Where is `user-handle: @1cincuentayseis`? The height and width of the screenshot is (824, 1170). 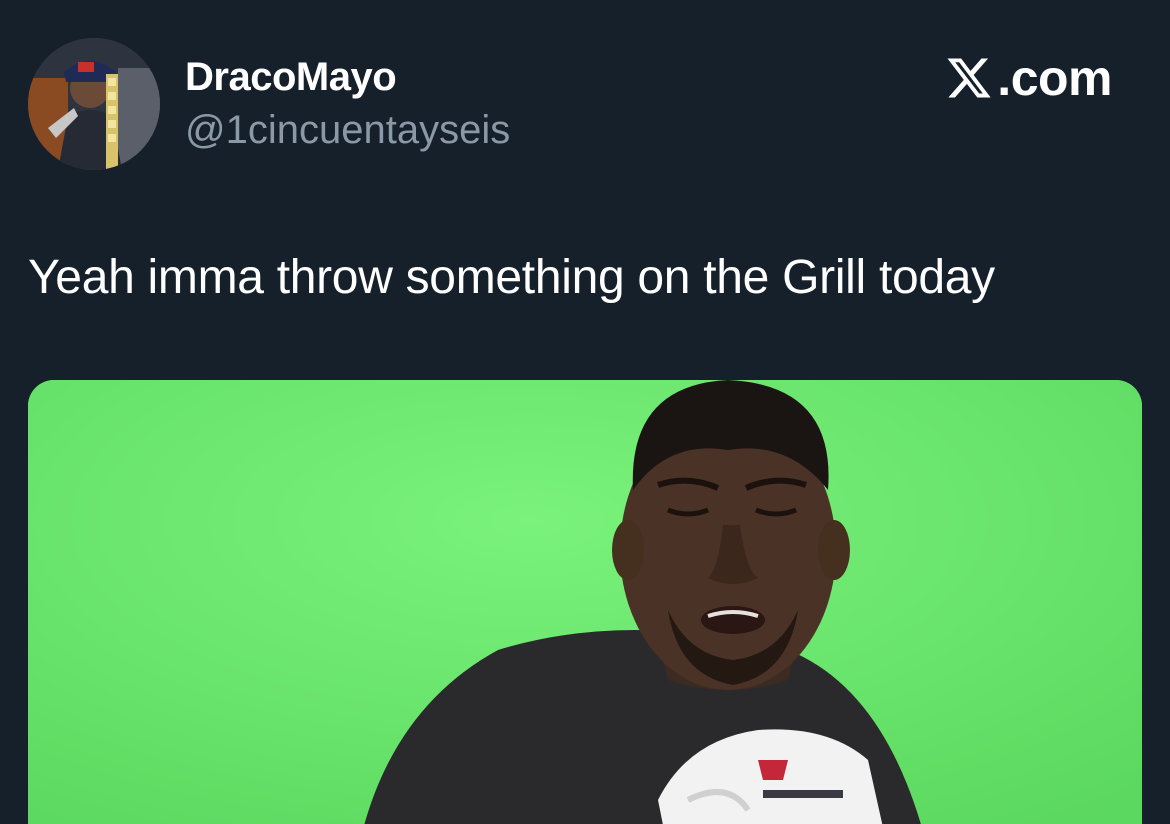 user-handle: @1cincuentayseis is located at coordinates (347, 130).